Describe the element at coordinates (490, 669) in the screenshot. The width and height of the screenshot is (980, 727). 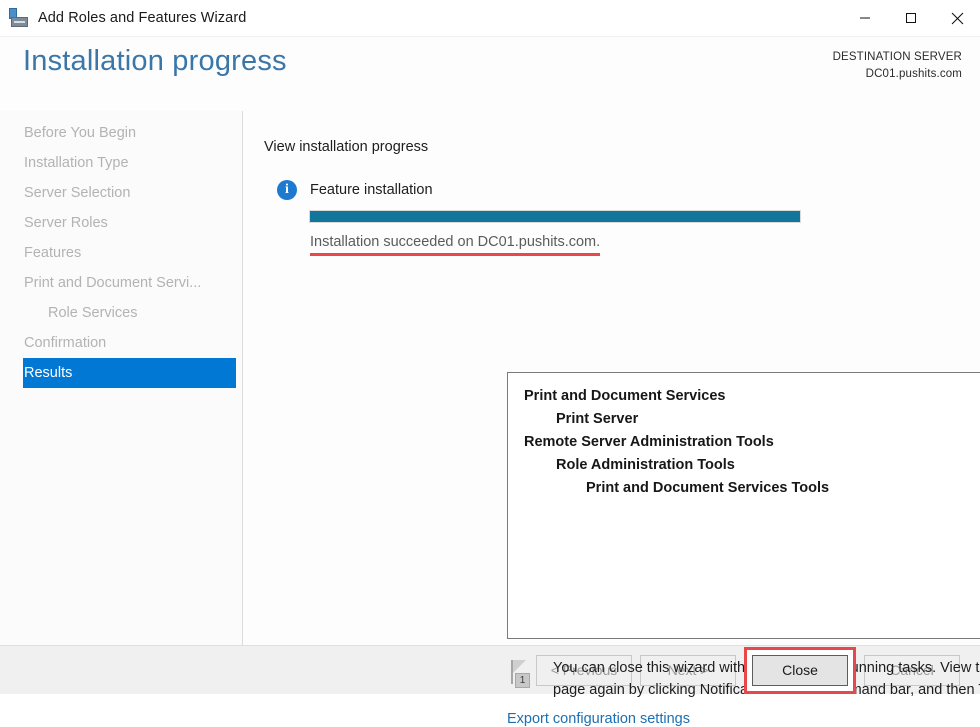
I see `wizard-footer: < Previous Next > Close Cancel` at that location.